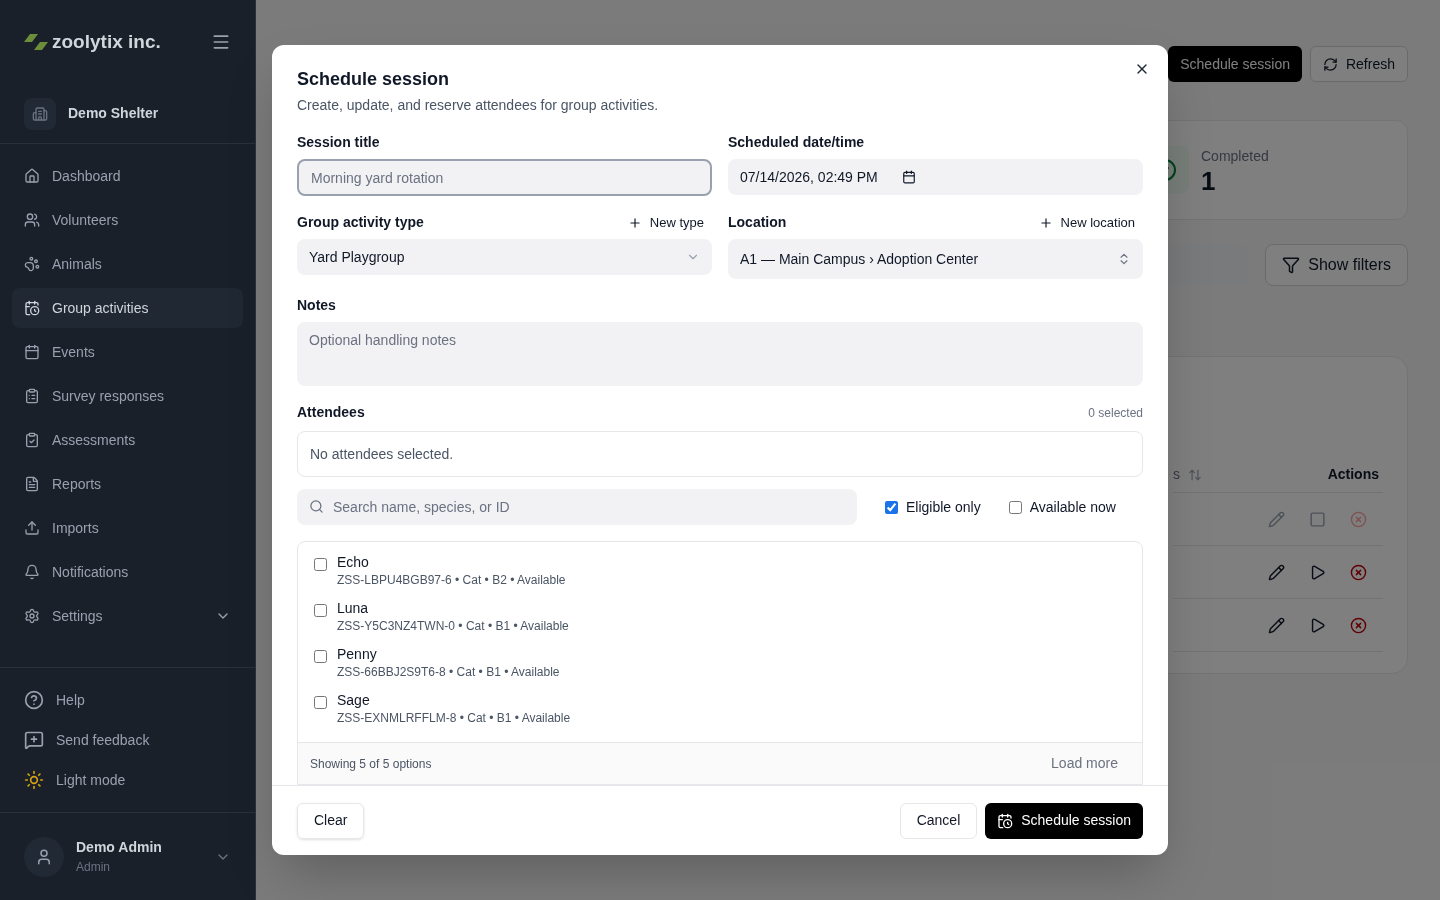 This screenshot has width=1440, height=900. Describe the element at coordinates (504, 177) in the screenshot. I see `input-field: Morning yard rotation` at that location.